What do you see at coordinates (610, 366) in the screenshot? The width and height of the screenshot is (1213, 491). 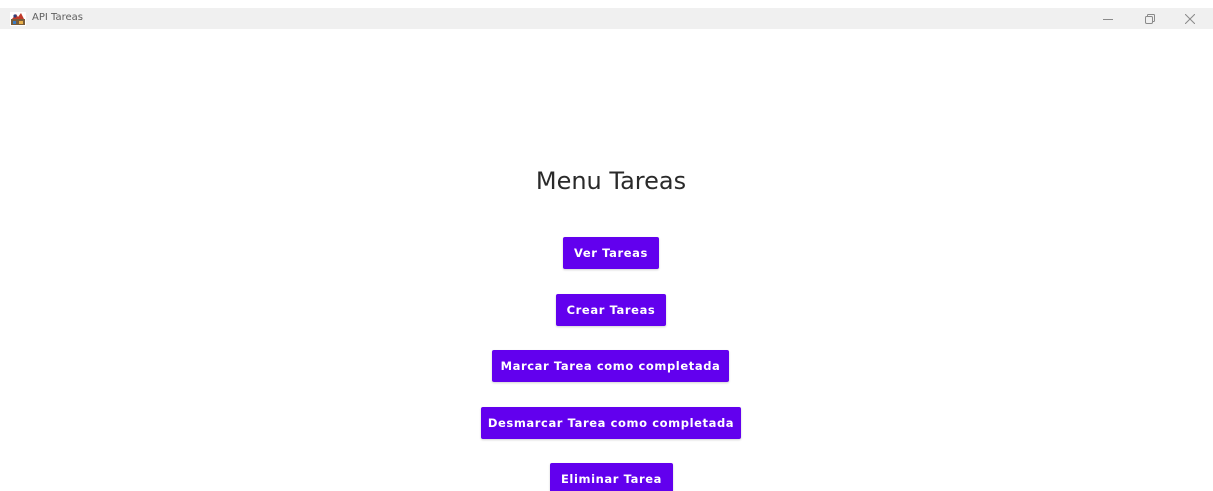 I see `marcar-completada-button: Marcar Tarea como completada` at bounding box center [610, 366].